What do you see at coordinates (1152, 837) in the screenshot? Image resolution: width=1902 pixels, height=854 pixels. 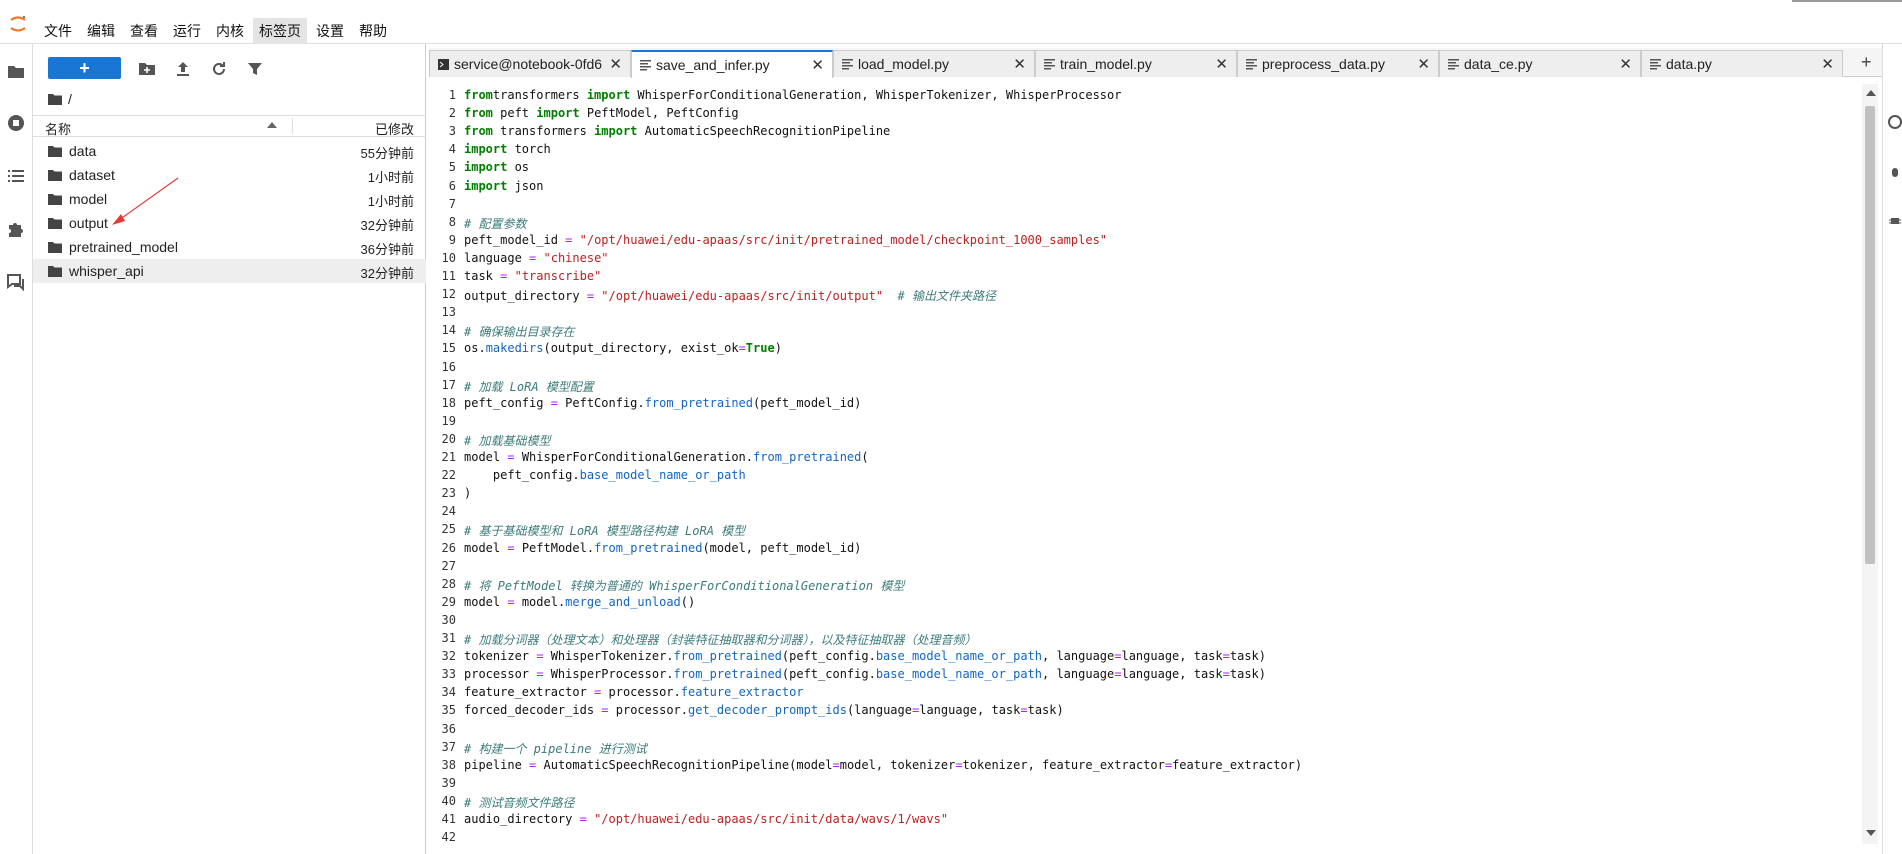 I see `code-line: 42` at bounding box center [1152, 837].